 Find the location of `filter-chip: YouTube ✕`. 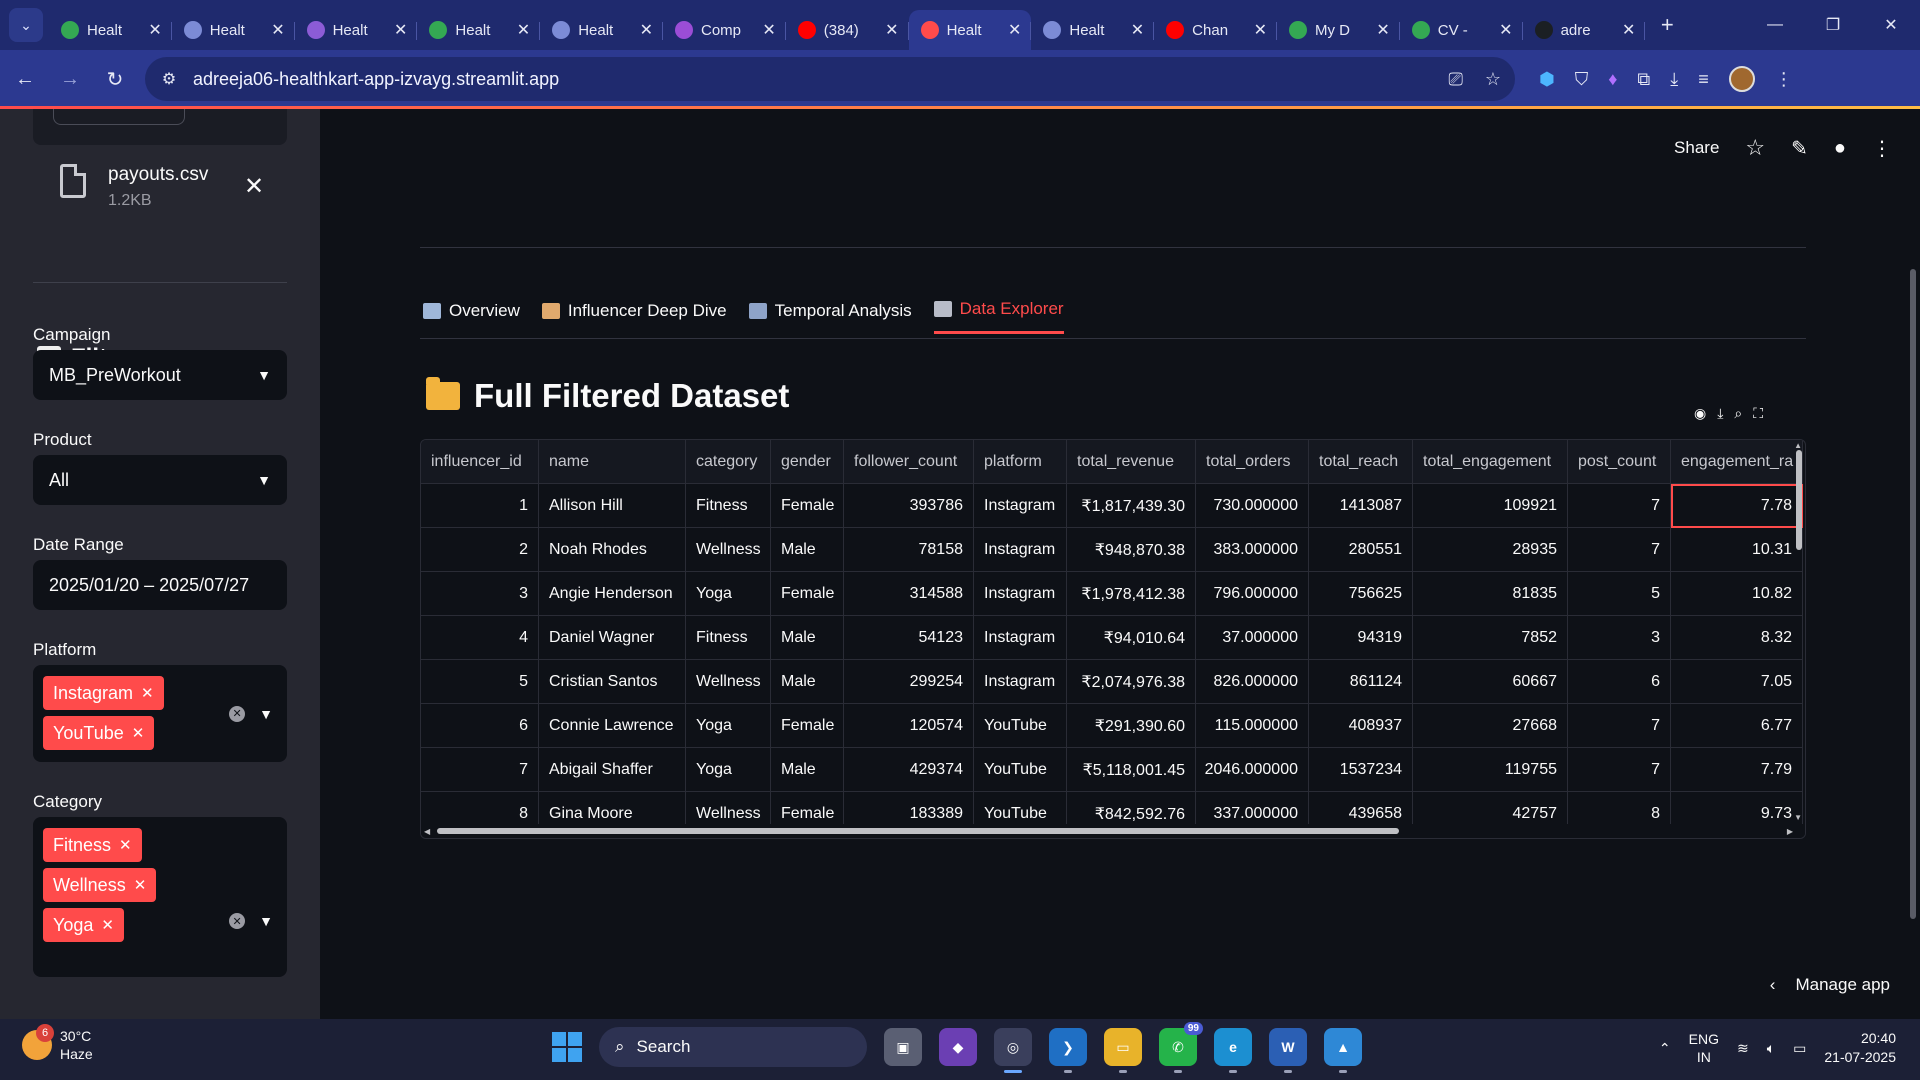

filter-chip: YouTube ✕ is located at coordinates (99, 733).